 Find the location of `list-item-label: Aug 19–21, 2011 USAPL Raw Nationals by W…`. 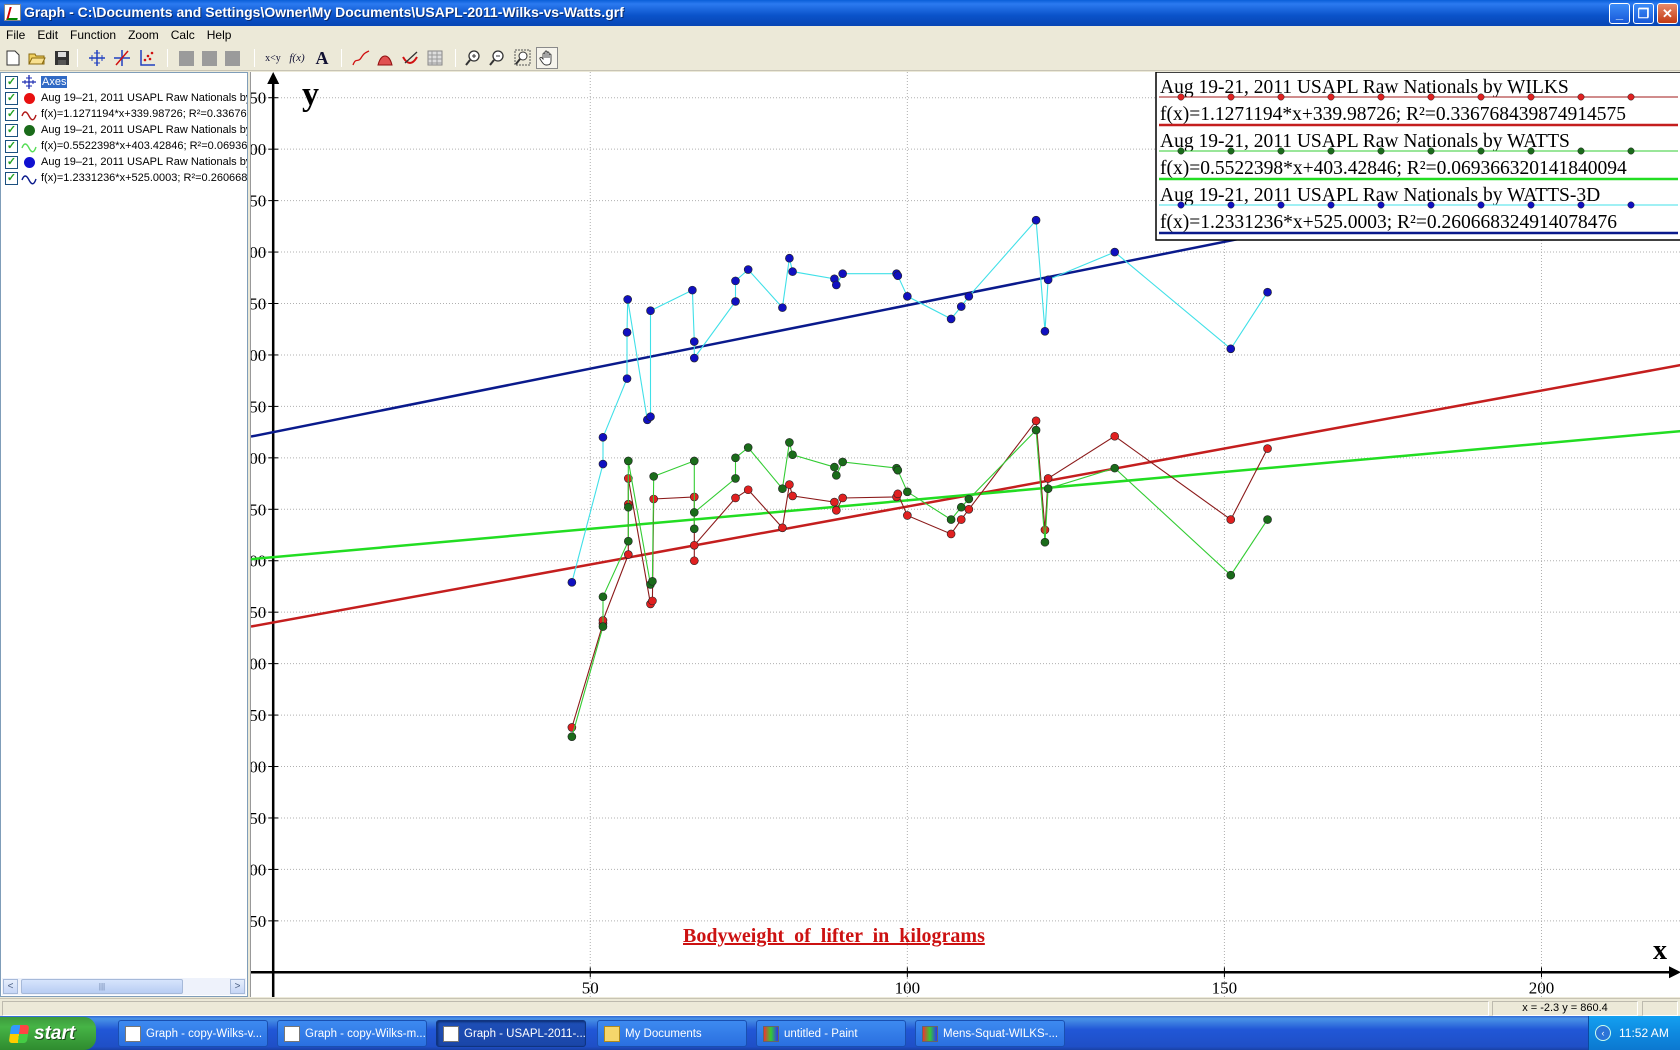

list-item-label: Aug 19–21, 2011 USAPL Raw Nationals by W… is located at coordinates (144, 98).